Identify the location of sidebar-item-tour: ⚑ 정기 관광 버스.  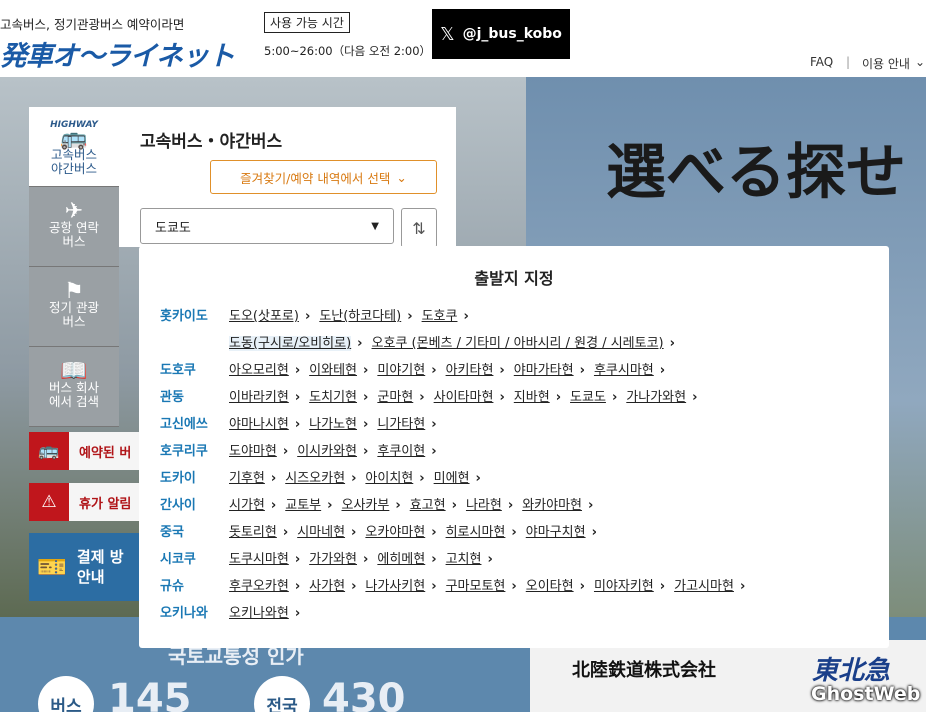
(74, 307).